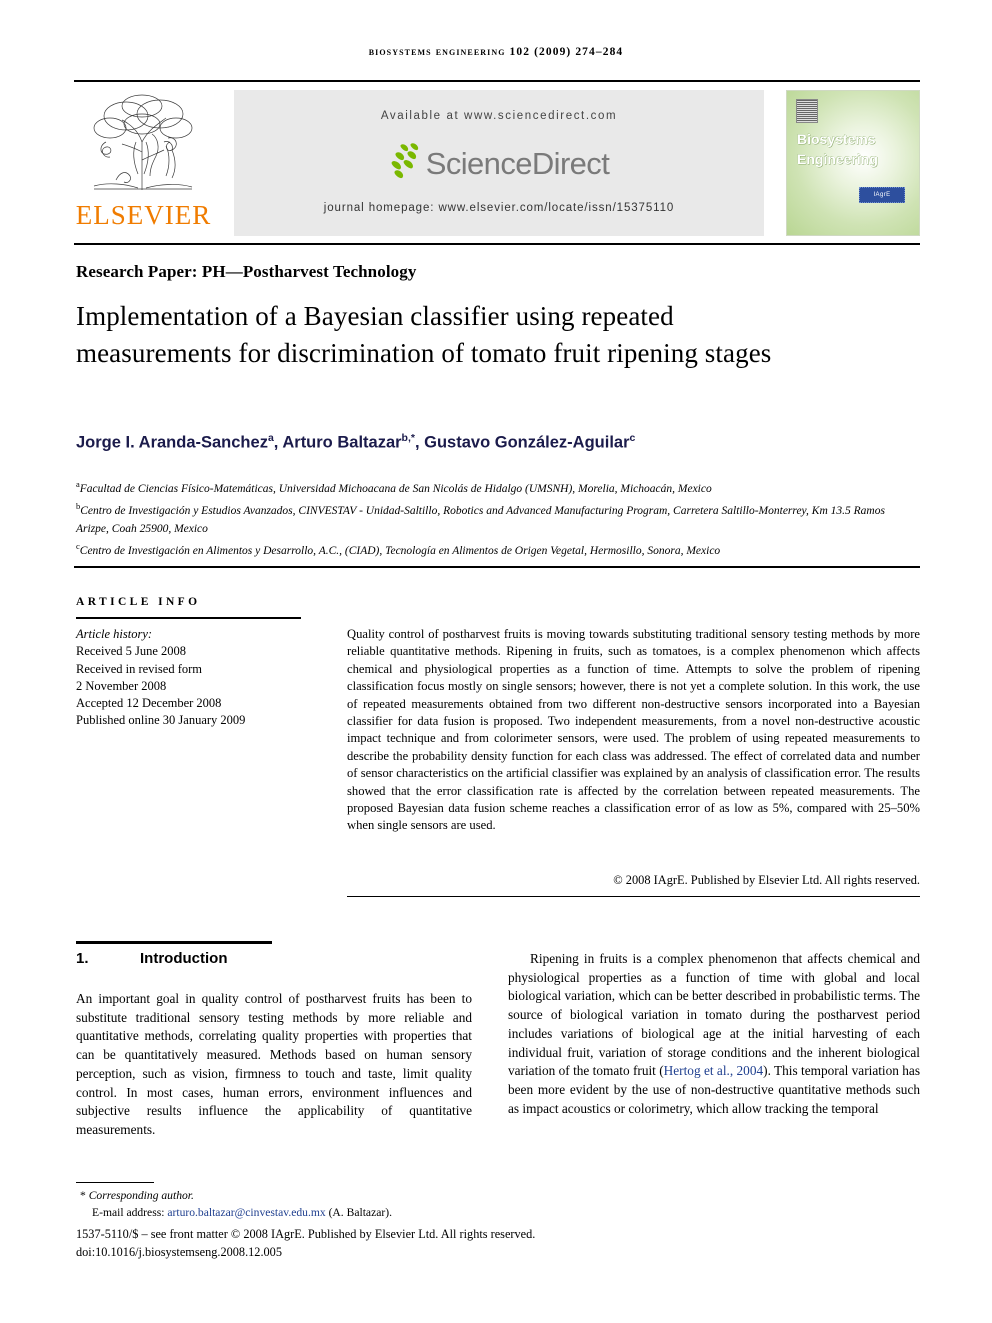 The width and height of the screenshot is (992, 1323). What do you see at coordinates (376, 1196) in the screenshot?
I see `corresponding-author-line: * Corresponding author.` at bounding box center [376, 1196].